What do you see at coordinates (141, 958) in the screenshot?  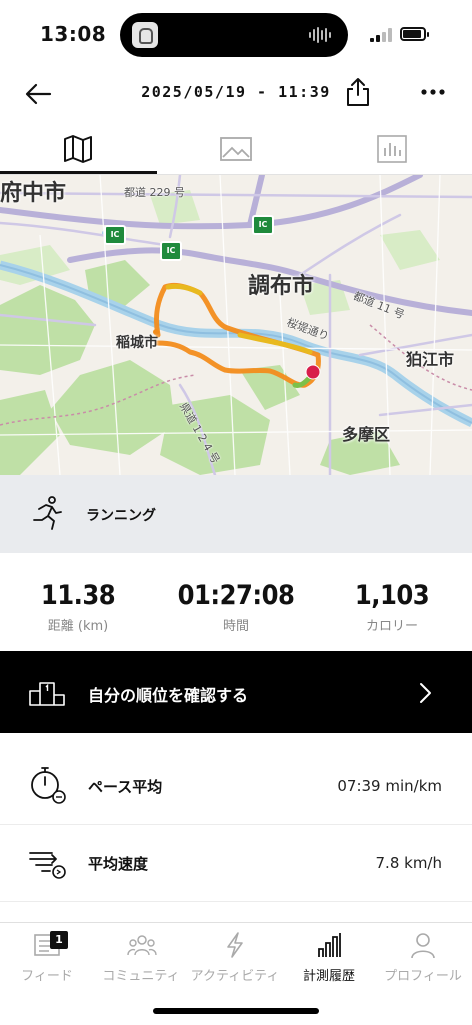 I see `nav-community: コミュニティ` at bounding box center [141, 958].